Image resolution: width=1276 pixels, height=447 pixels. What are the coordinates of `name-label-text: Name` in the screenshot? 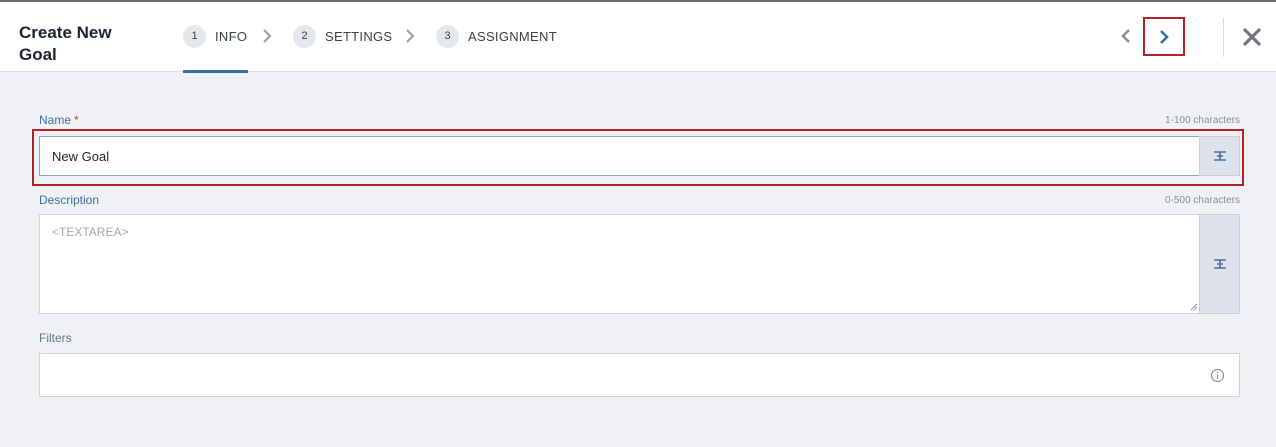 It's located at (55, 120).